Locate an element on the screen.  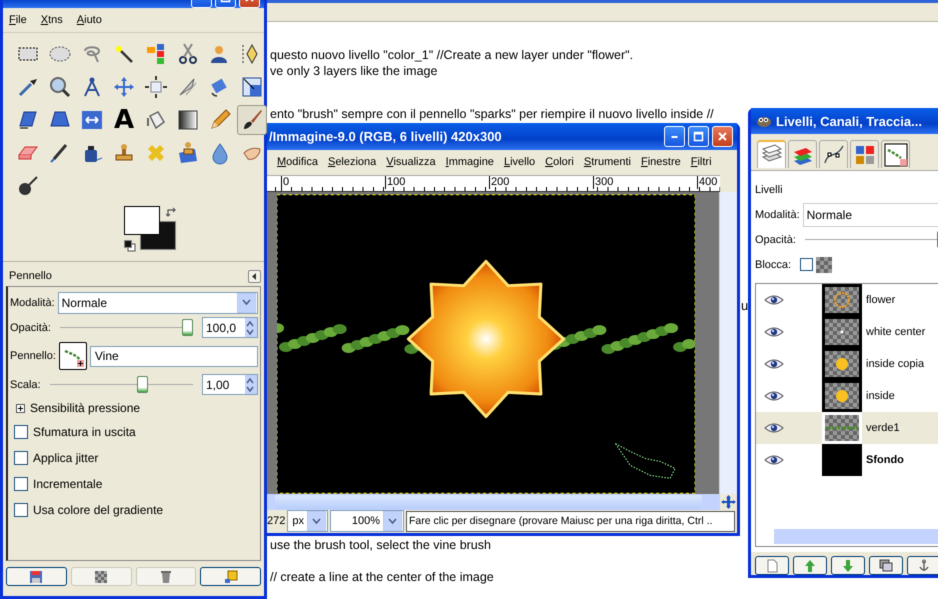
layer-row: verde1 is located at coordinates (847, 428).